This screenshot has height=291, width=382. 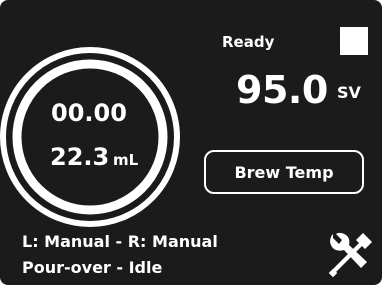 What do you see at coordinates (354, 41) in the screenshot?
I see `status-indicator` at bounding box center [354, 41].